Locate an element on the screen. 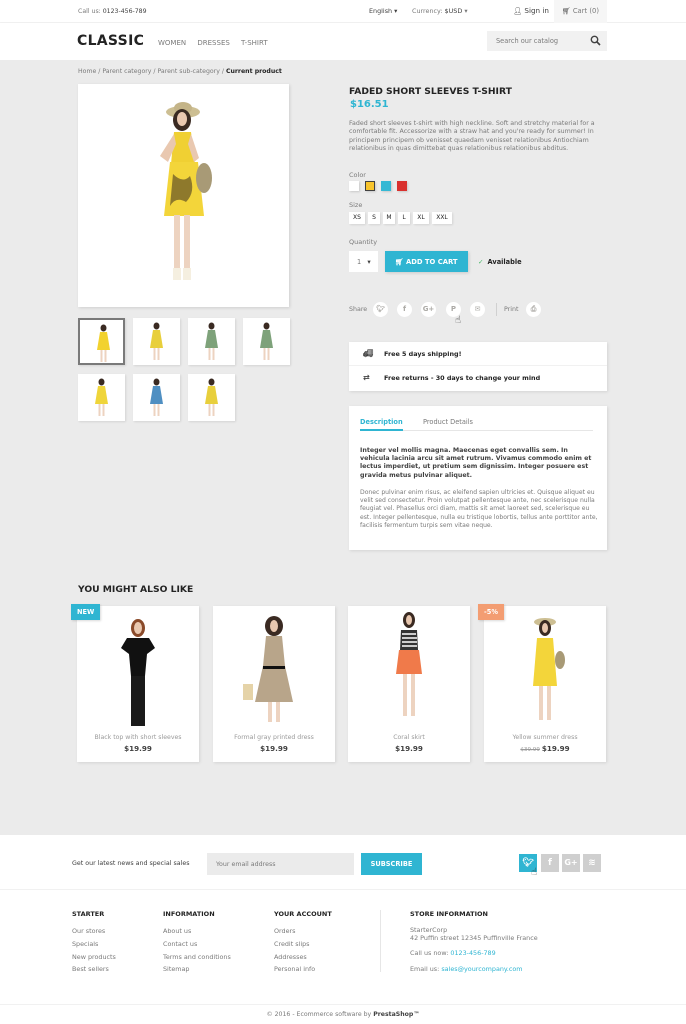  currency-selector: Currency: $USD ▾ is located at coordinates (440, 11).